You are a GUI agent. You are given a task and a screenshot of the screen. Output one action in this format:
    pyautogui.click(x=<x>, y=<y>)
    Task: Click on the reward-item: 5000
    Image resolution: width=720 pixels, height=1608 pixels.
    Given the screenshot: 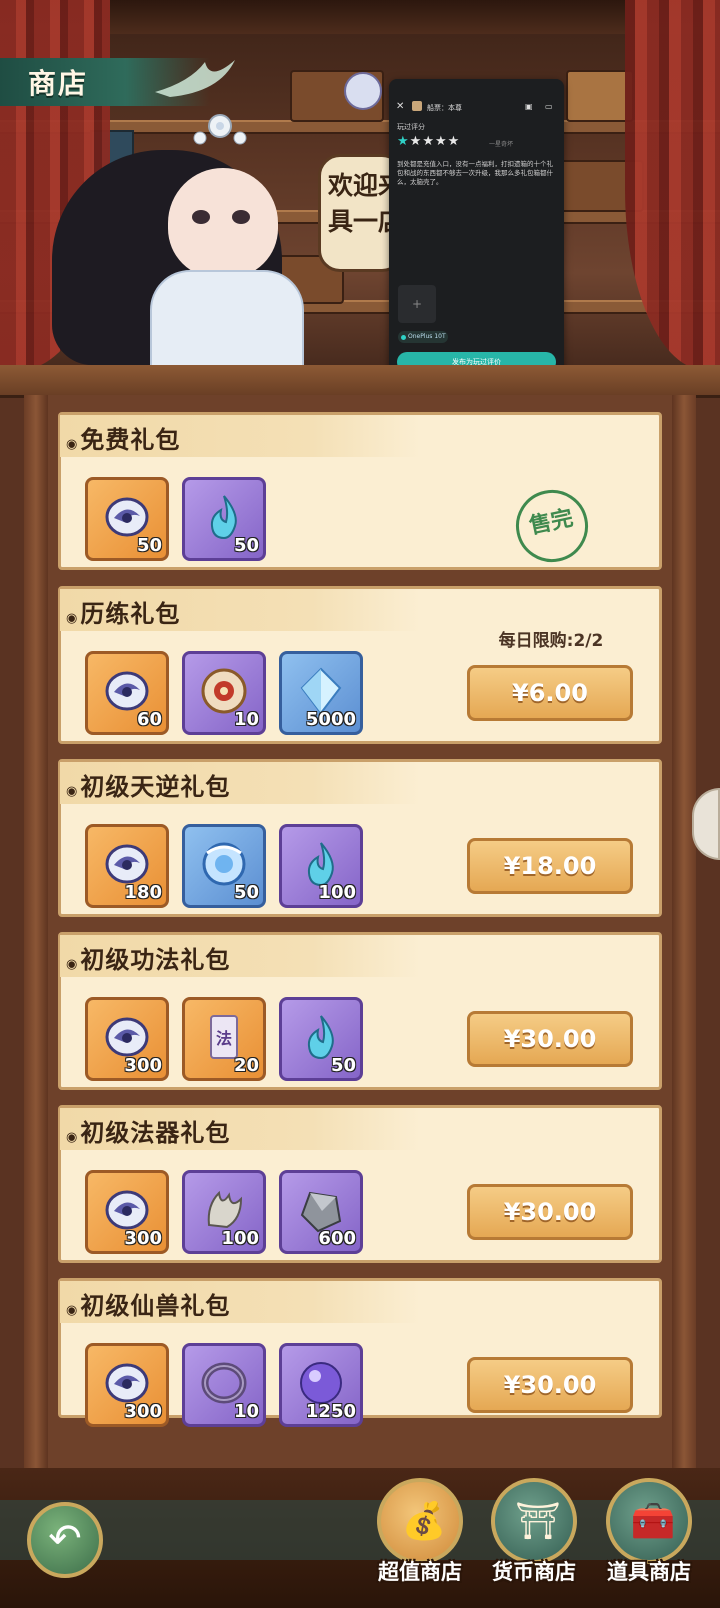 What is the action you would take?
    pyautogui.click(x=321, y=693)
    